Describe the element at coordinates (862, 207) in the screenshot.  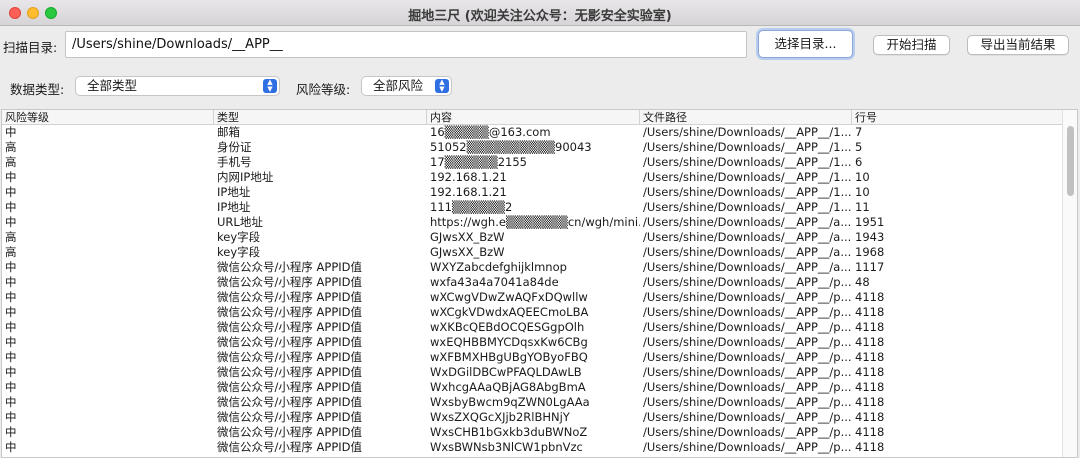
I see `cell-line: 11` at that location.